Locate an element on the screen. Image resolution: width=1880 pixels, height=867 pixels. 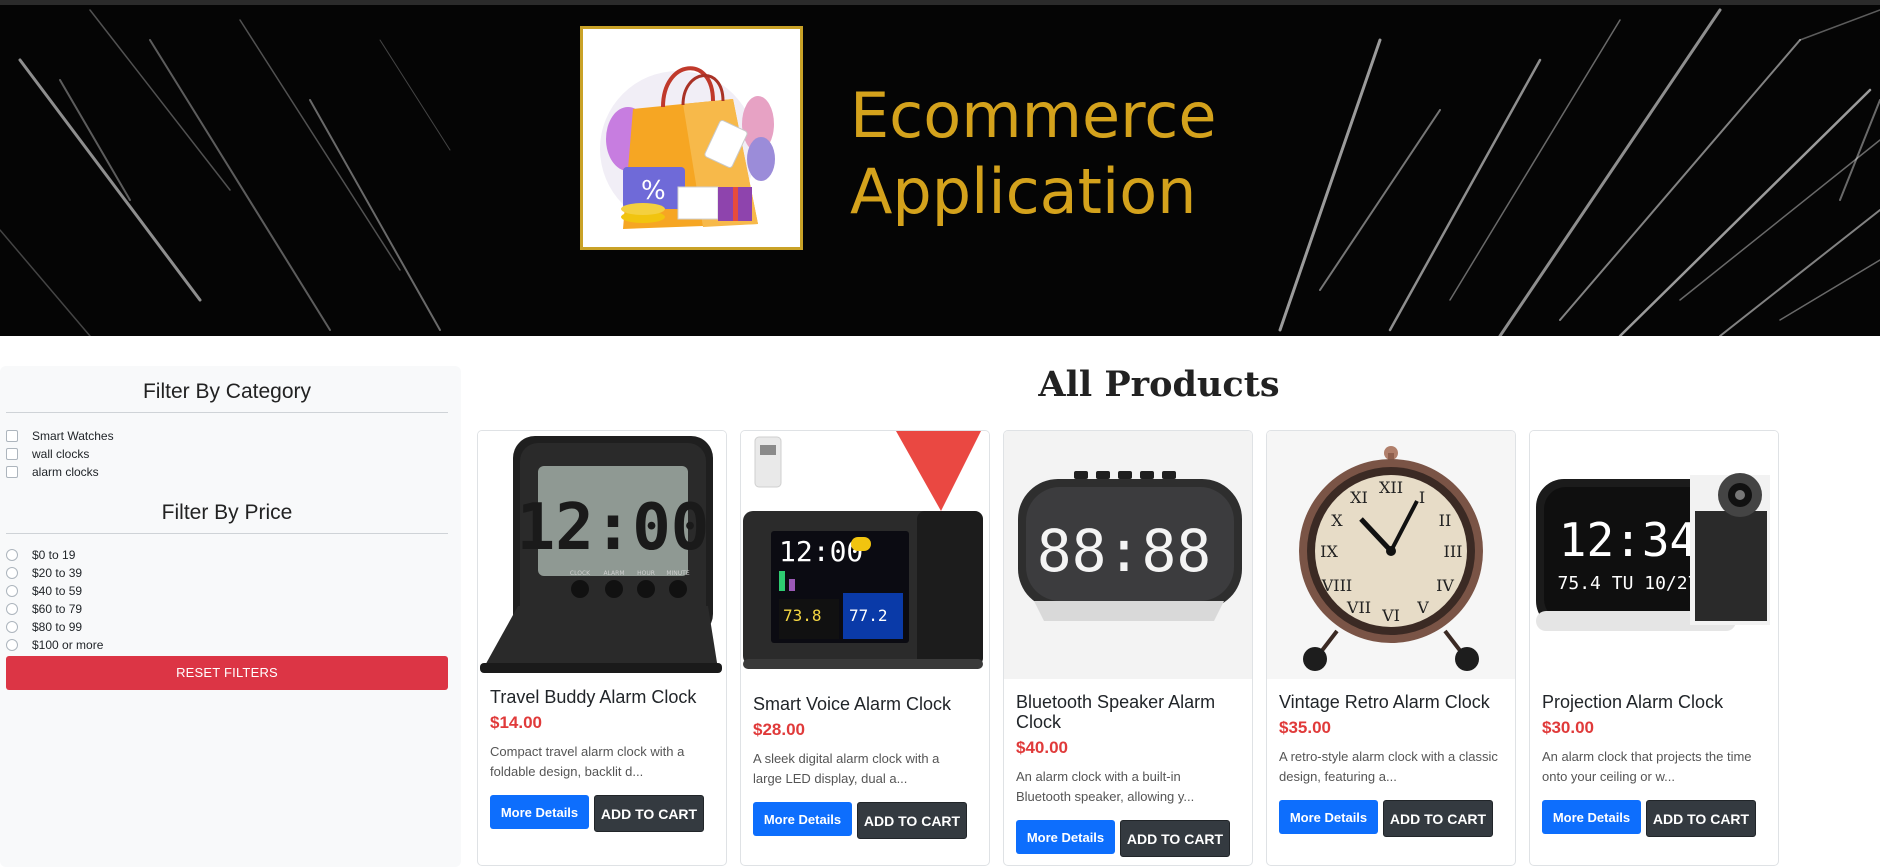
price-label: $60 to 79 is located at coordinates (57, 609).